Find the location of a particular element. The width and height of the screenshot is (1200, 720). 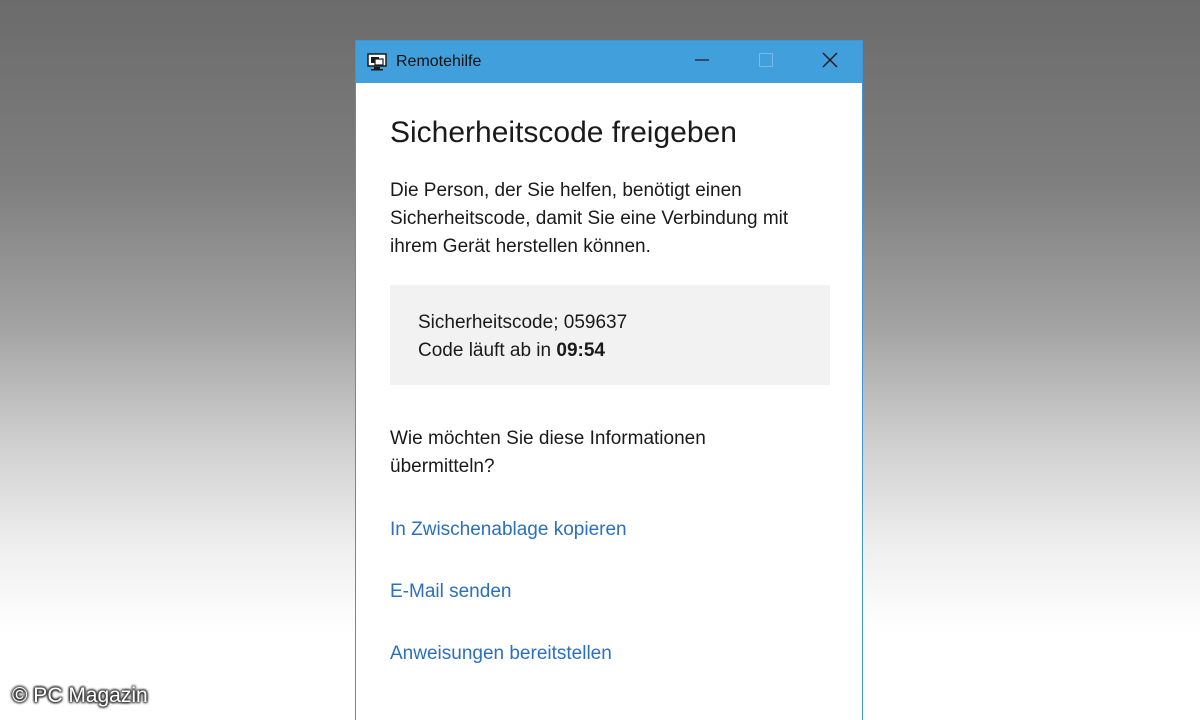

title-bar: Remotehilfe is located at coordinates (609, 62).